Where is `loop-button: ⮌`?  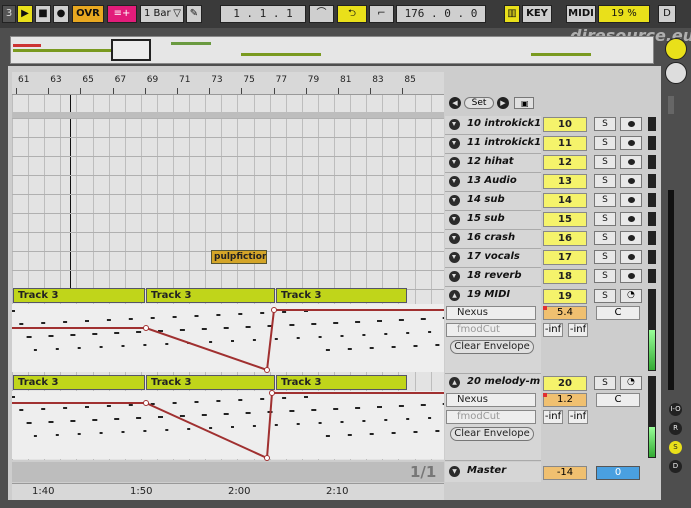
loop-button: ⮌ is located at coordinates (352, 14).